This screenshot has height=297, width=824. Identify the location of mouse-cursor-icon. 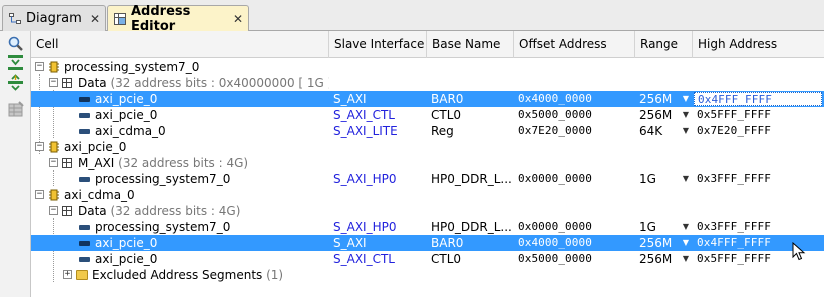
(799, 251).